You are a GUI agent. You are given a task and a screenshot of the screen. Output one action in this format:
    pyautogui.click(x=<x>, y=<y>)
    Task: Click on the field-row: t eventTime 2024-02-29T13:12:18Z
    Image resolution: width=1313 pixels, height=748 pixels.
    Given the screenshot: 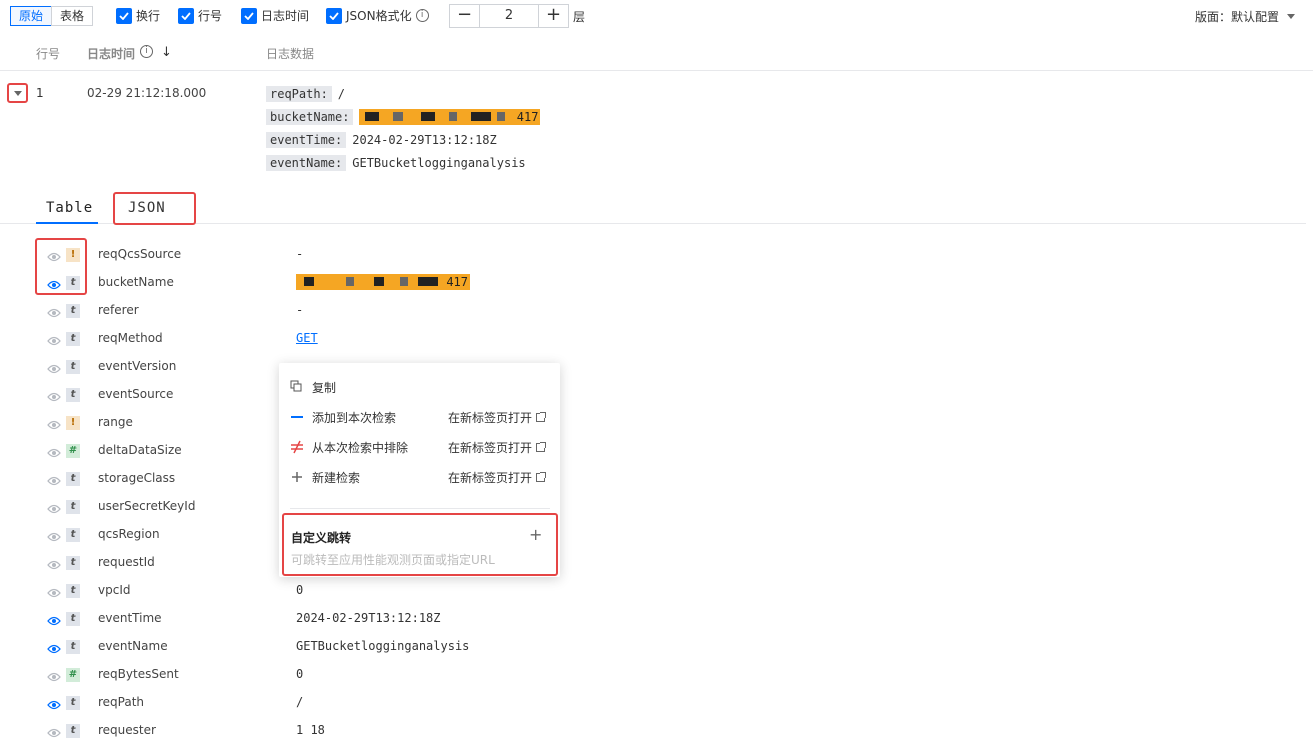 What is the action you would take?
    pyautogui.click(x=656, y=624)
    